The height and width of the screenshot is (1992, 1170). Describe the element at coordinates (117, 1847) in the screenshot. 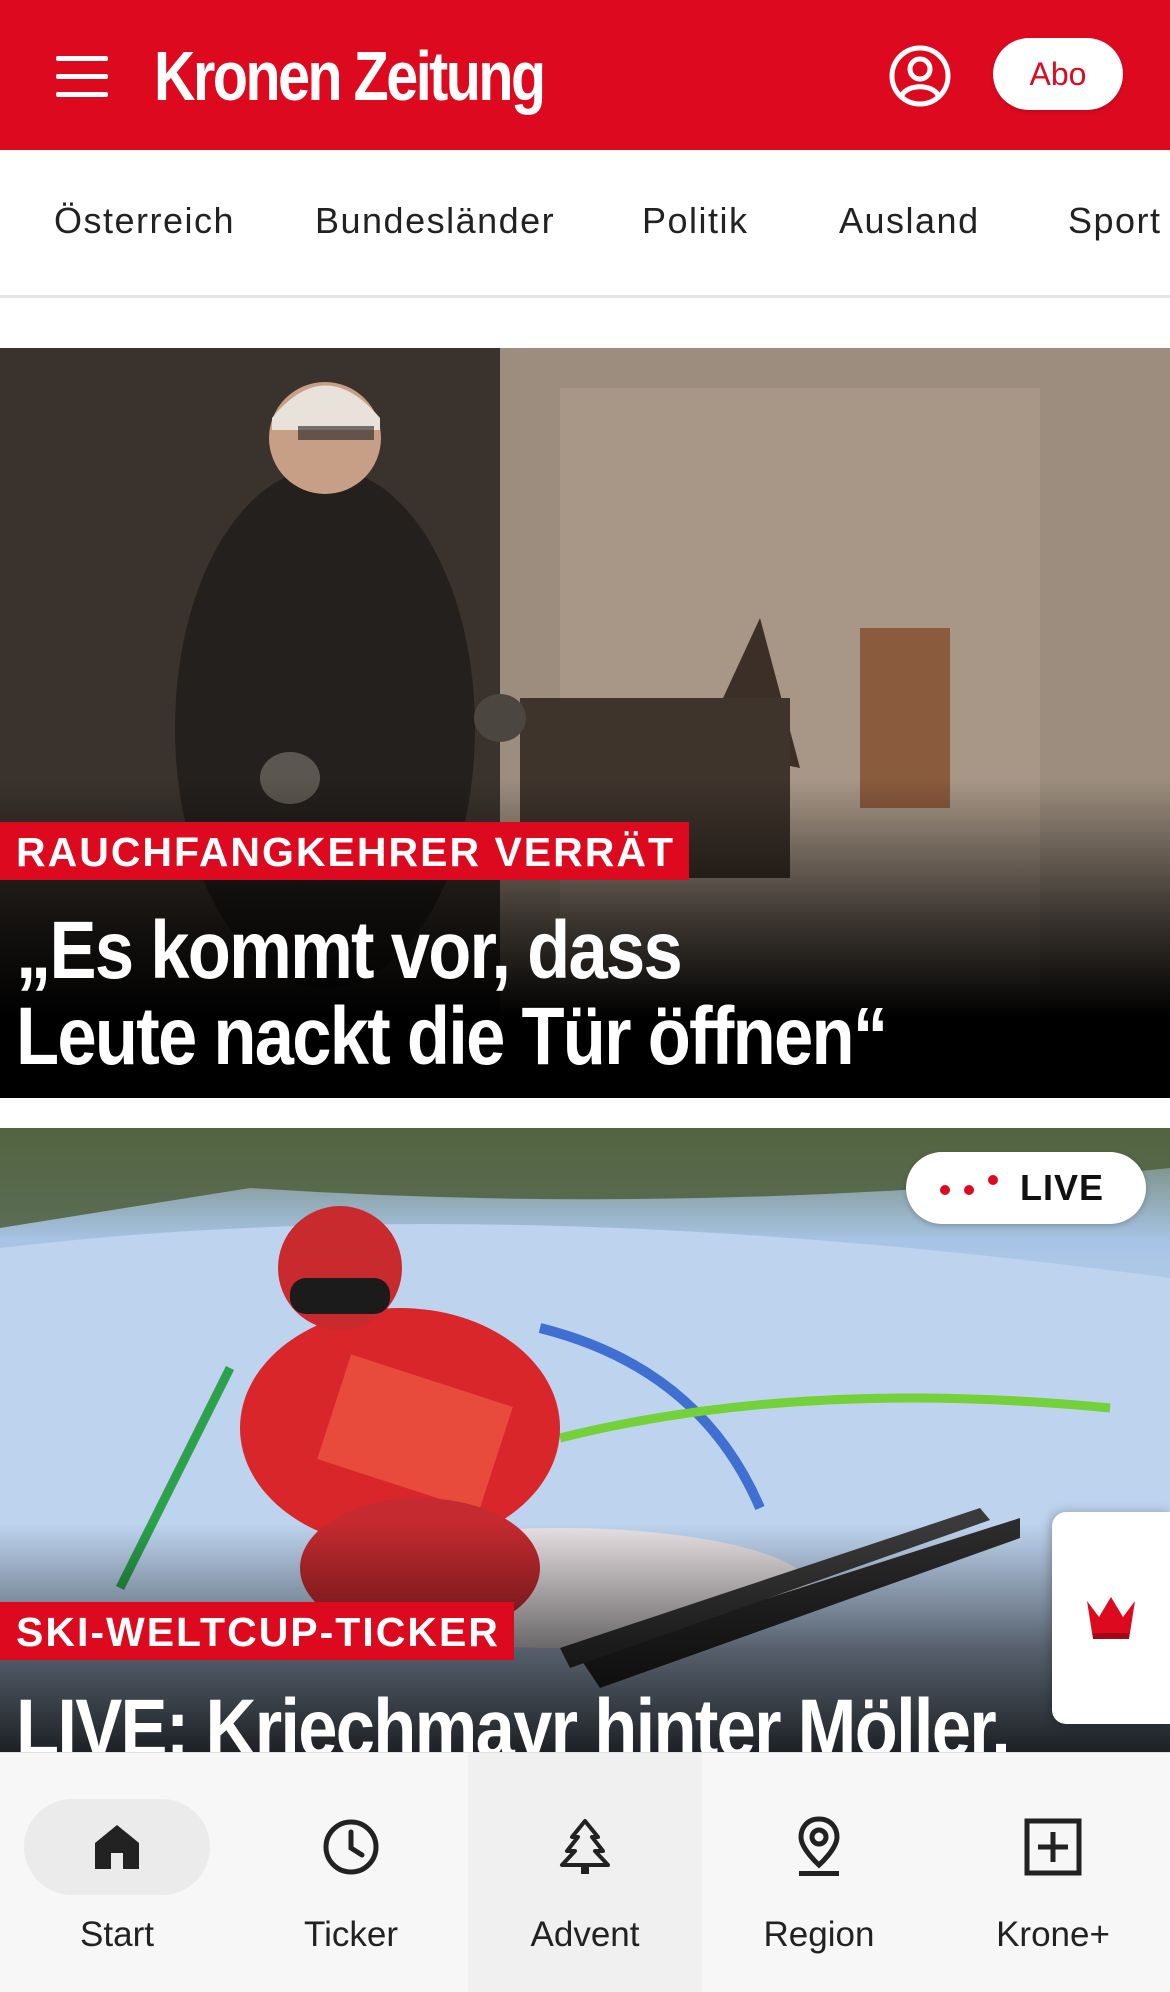

I see `home-icon` at that location.